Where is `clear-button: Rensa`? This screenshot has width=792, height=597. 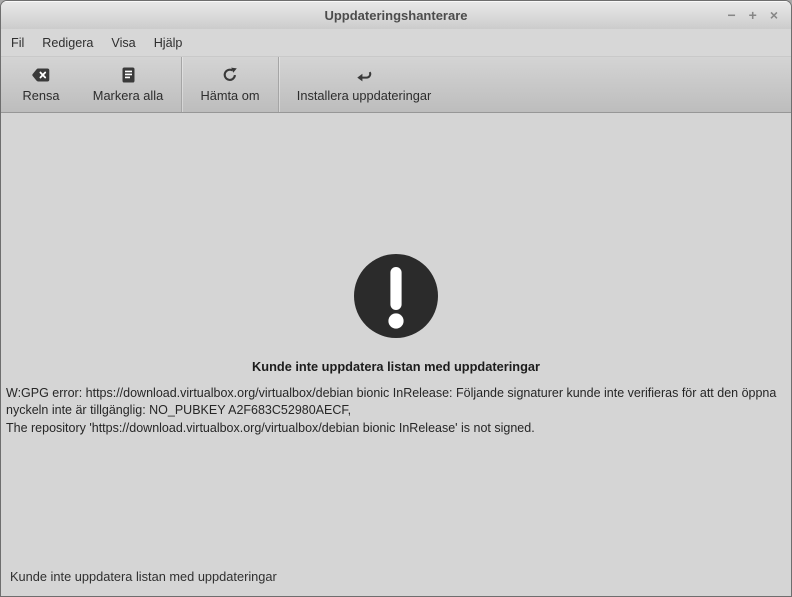
clear-button: Rensa is located at coordinates (41, 84).